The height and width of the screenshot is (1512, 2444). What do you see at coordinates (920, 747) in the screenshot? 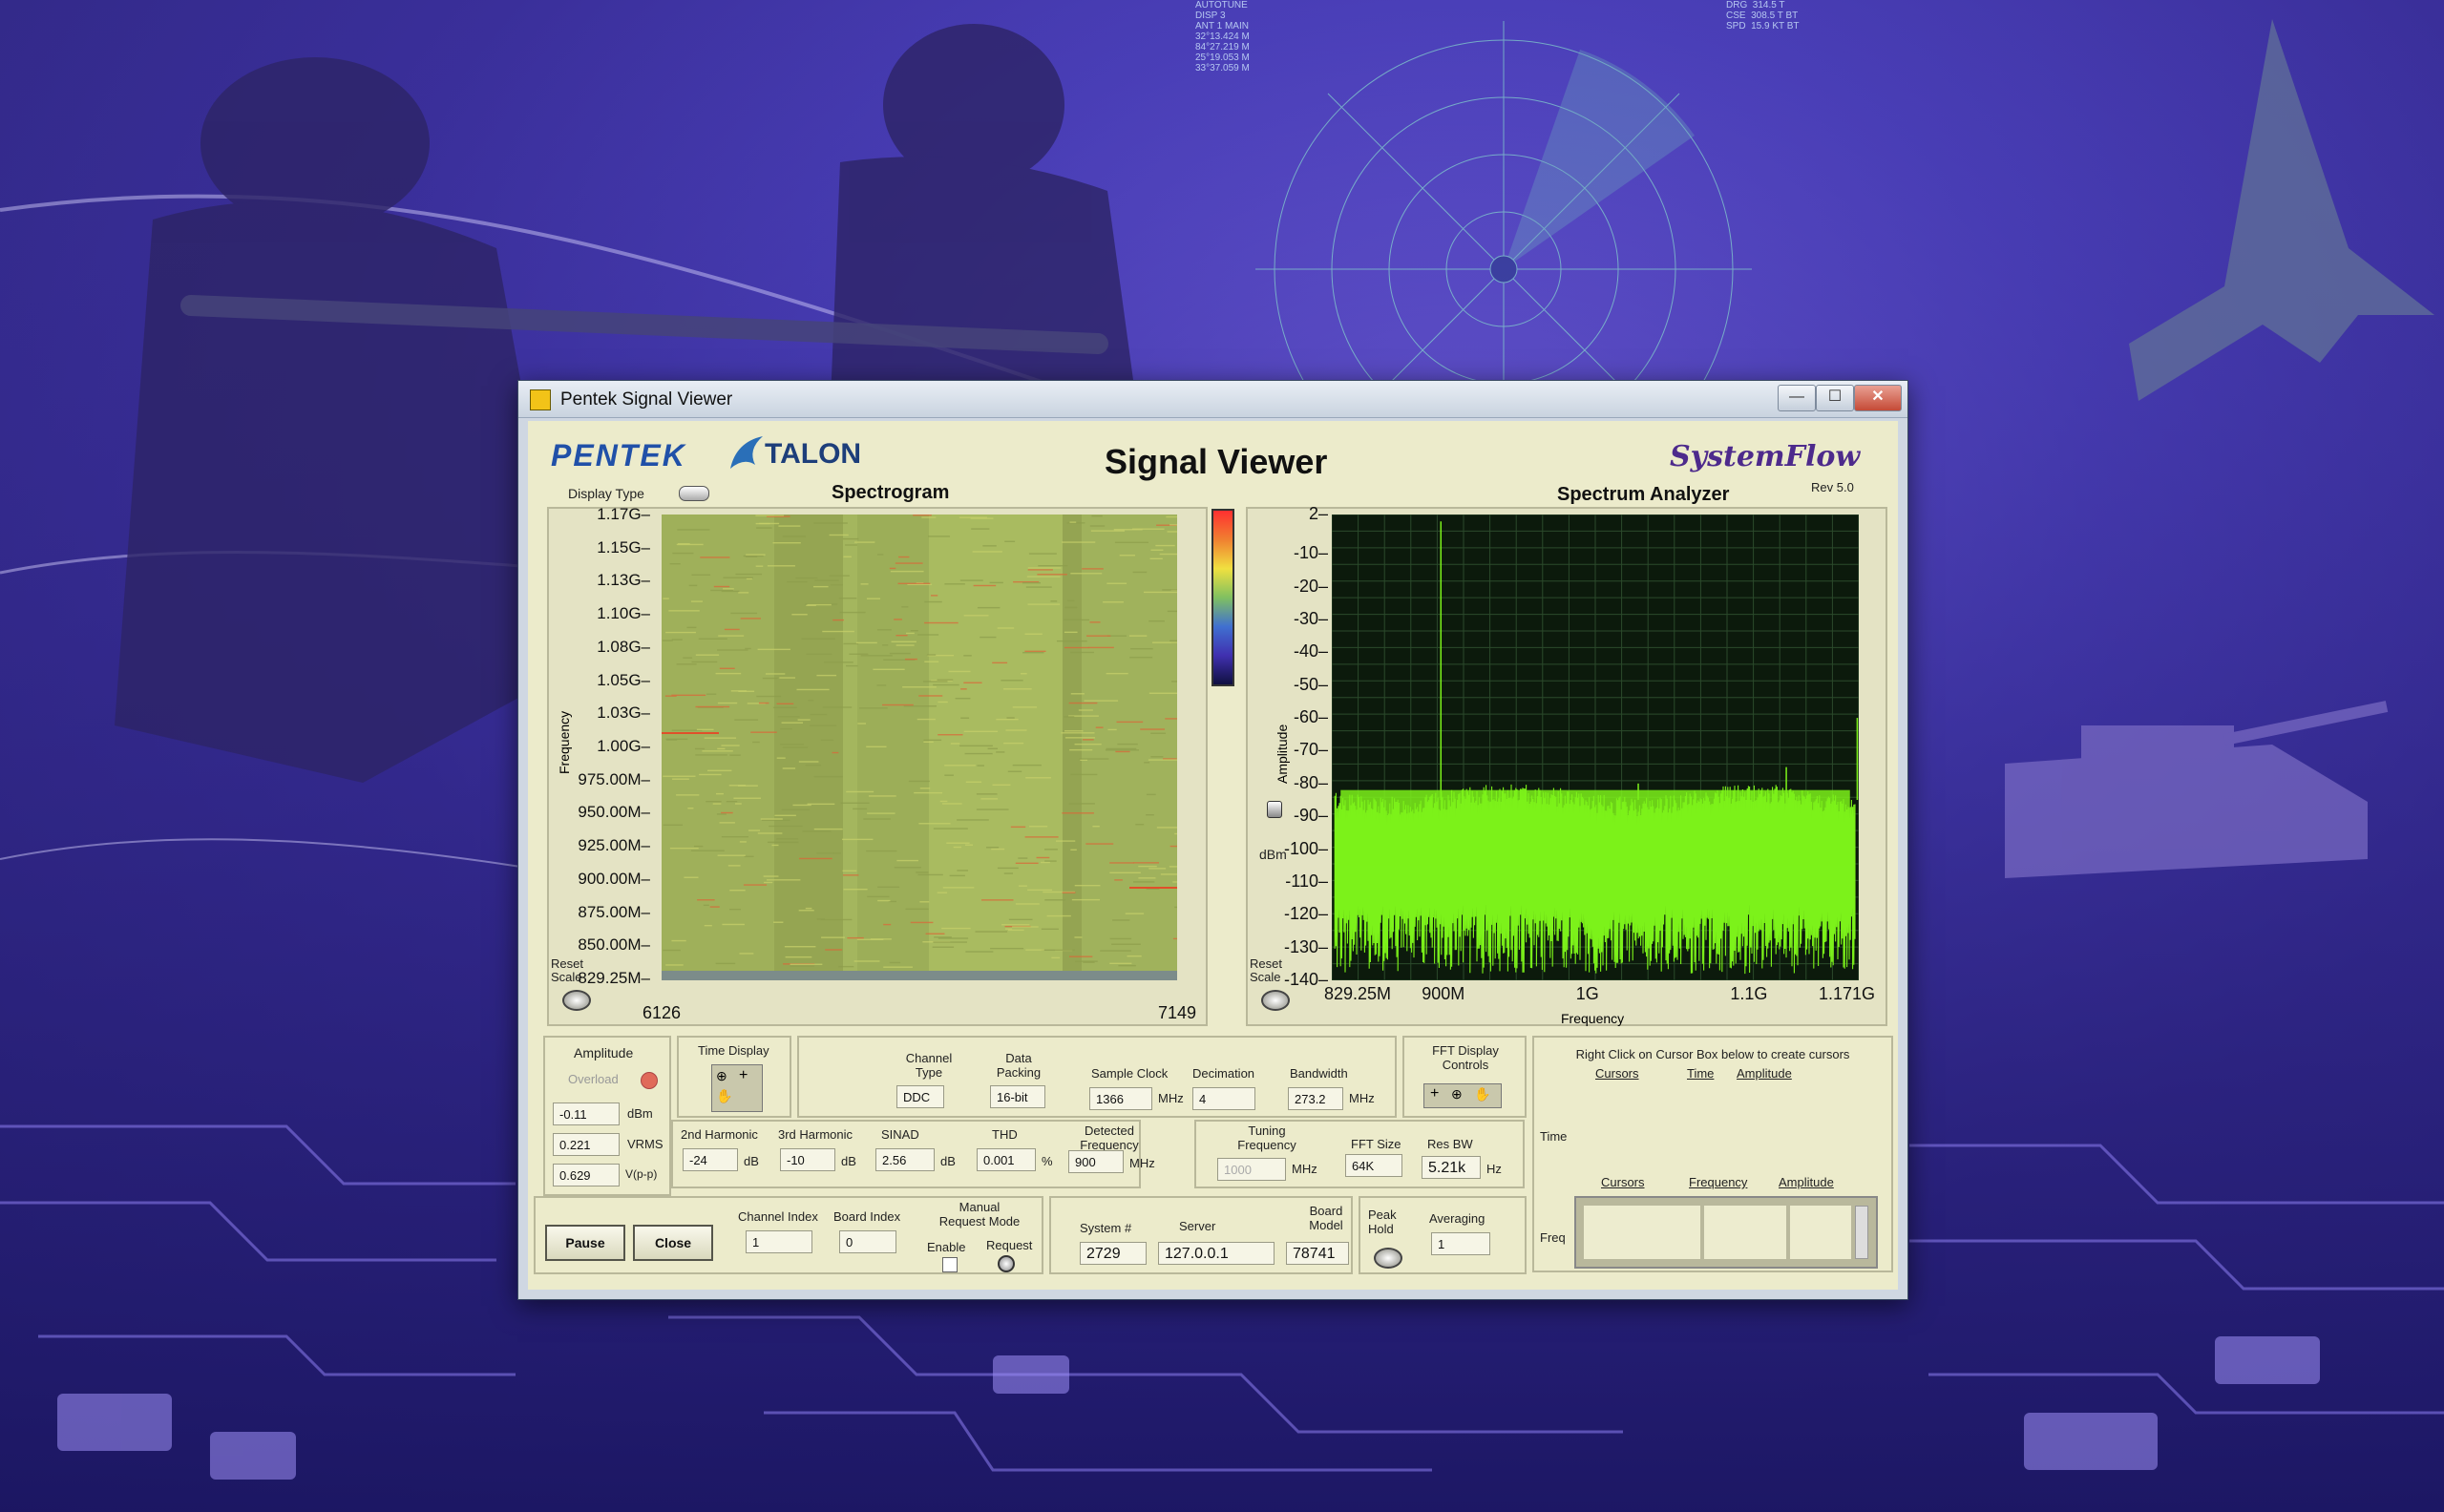
I see `spectrogram-image` at bounding box center [920, 747].